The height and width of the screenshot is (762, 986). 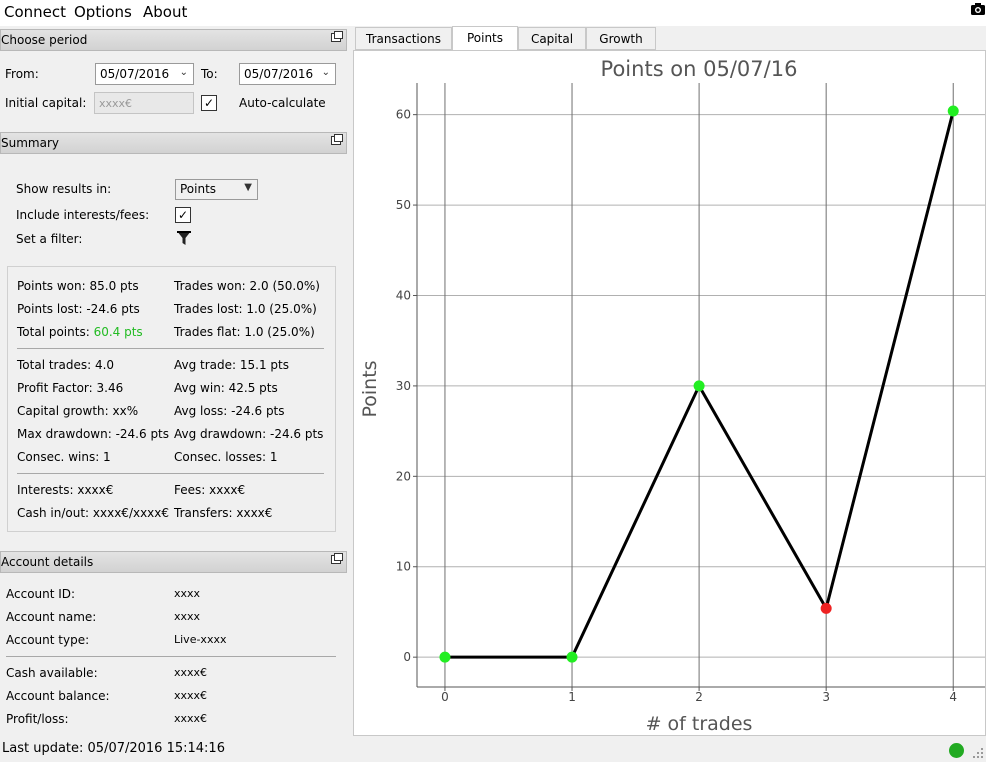 What do you see at coordinates (47, 562) in the screenshot?
I see `account-title: Account details` at bounding box center [47, 562].